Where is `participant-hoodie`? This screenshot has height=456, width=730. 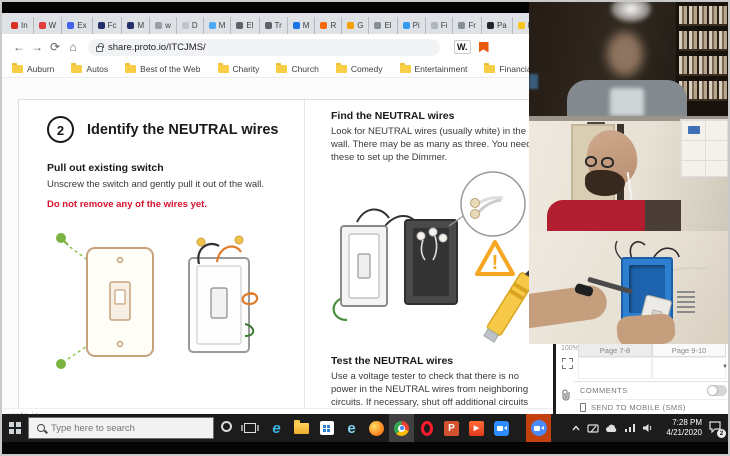
participant-hoodie is located at coordinates (627, 98).